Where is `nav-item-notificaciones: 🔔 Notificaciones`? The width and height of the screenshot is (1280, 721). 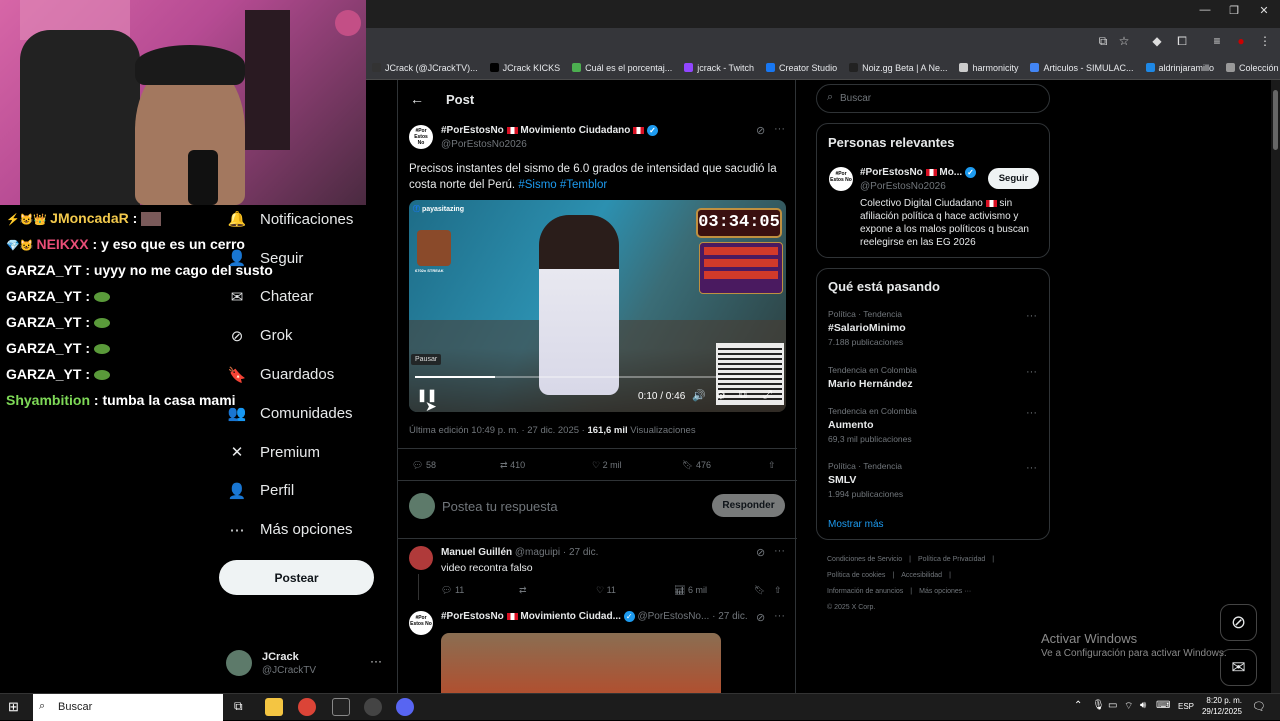
nav-item-notificaciones: 🔔 Notificaciones is located at coordinates (303, 219).